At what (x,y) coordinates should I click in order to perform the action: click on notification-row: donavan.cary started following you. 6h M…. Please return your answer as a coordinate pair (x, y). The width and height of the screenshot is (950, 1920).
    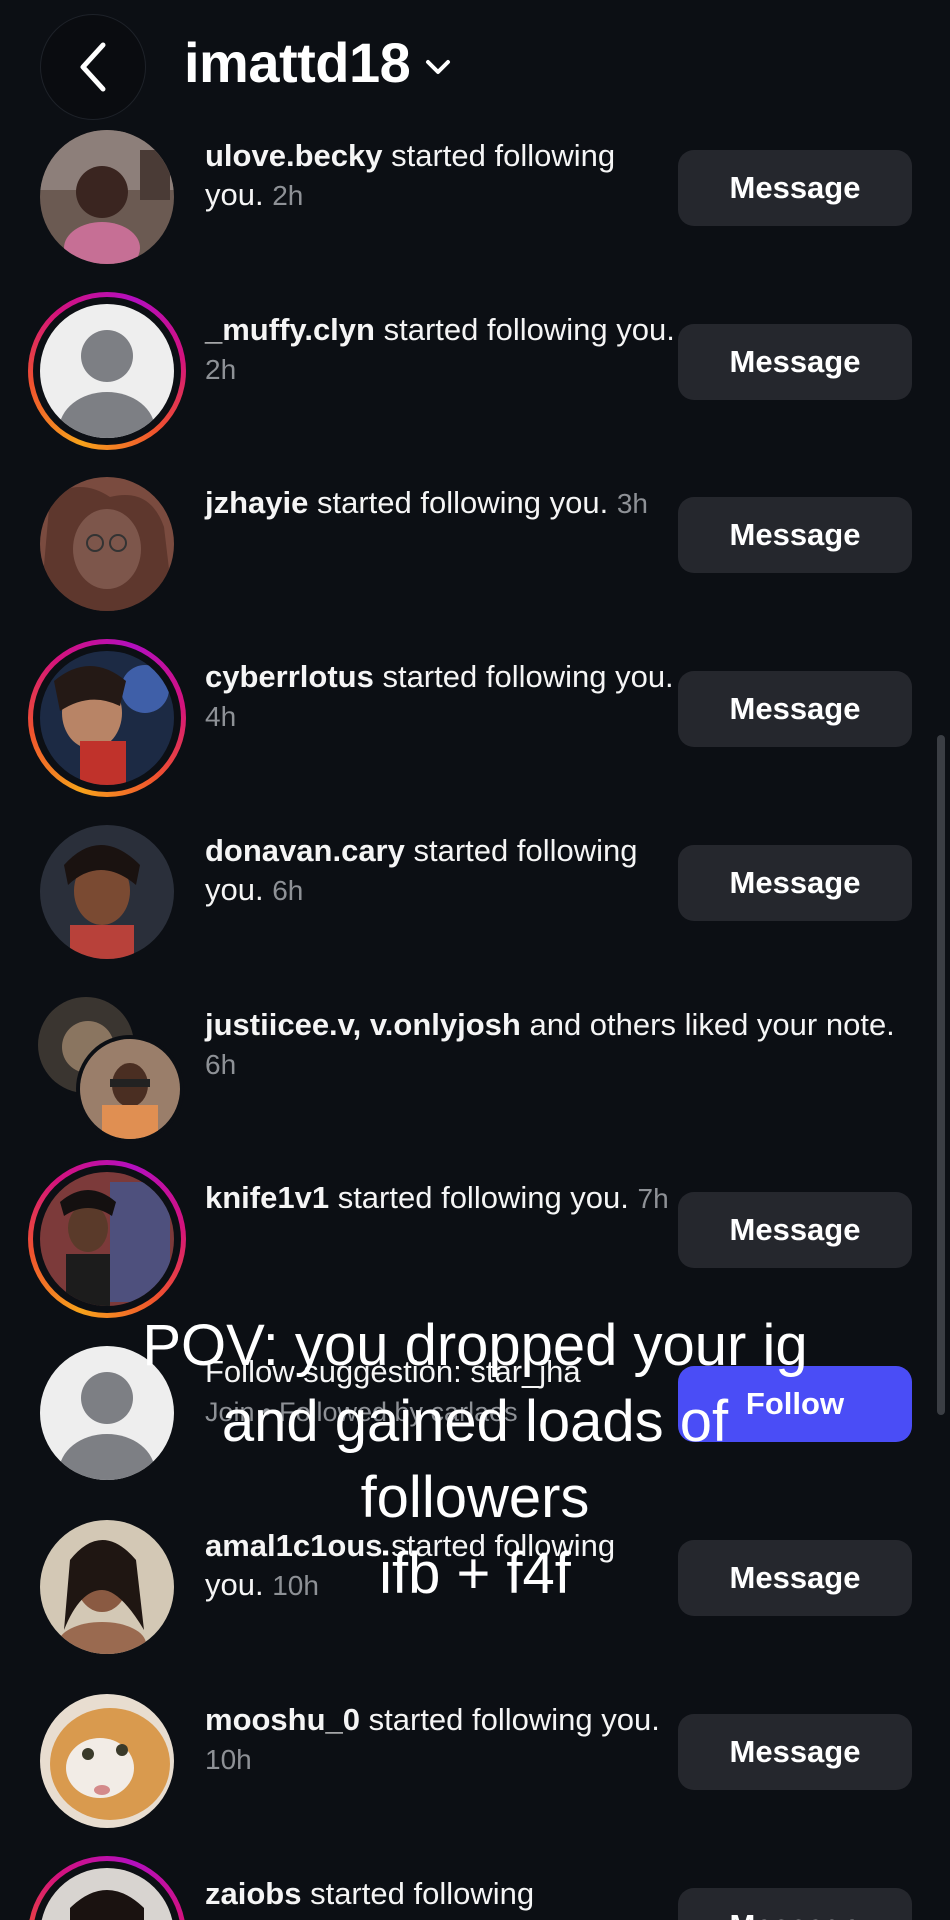
    Looking at the image, I should click on (475, 890).